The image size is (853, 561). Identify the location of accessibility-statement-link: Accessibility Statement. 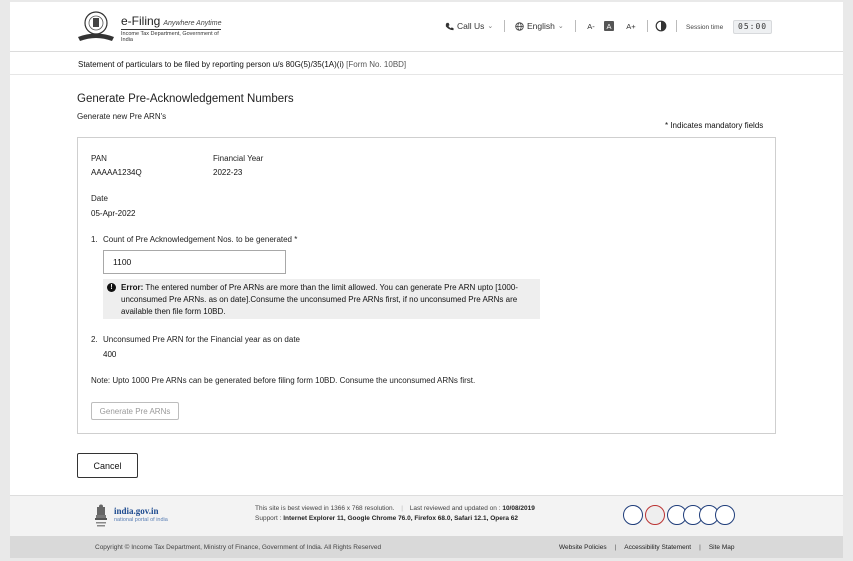
(657, 547).